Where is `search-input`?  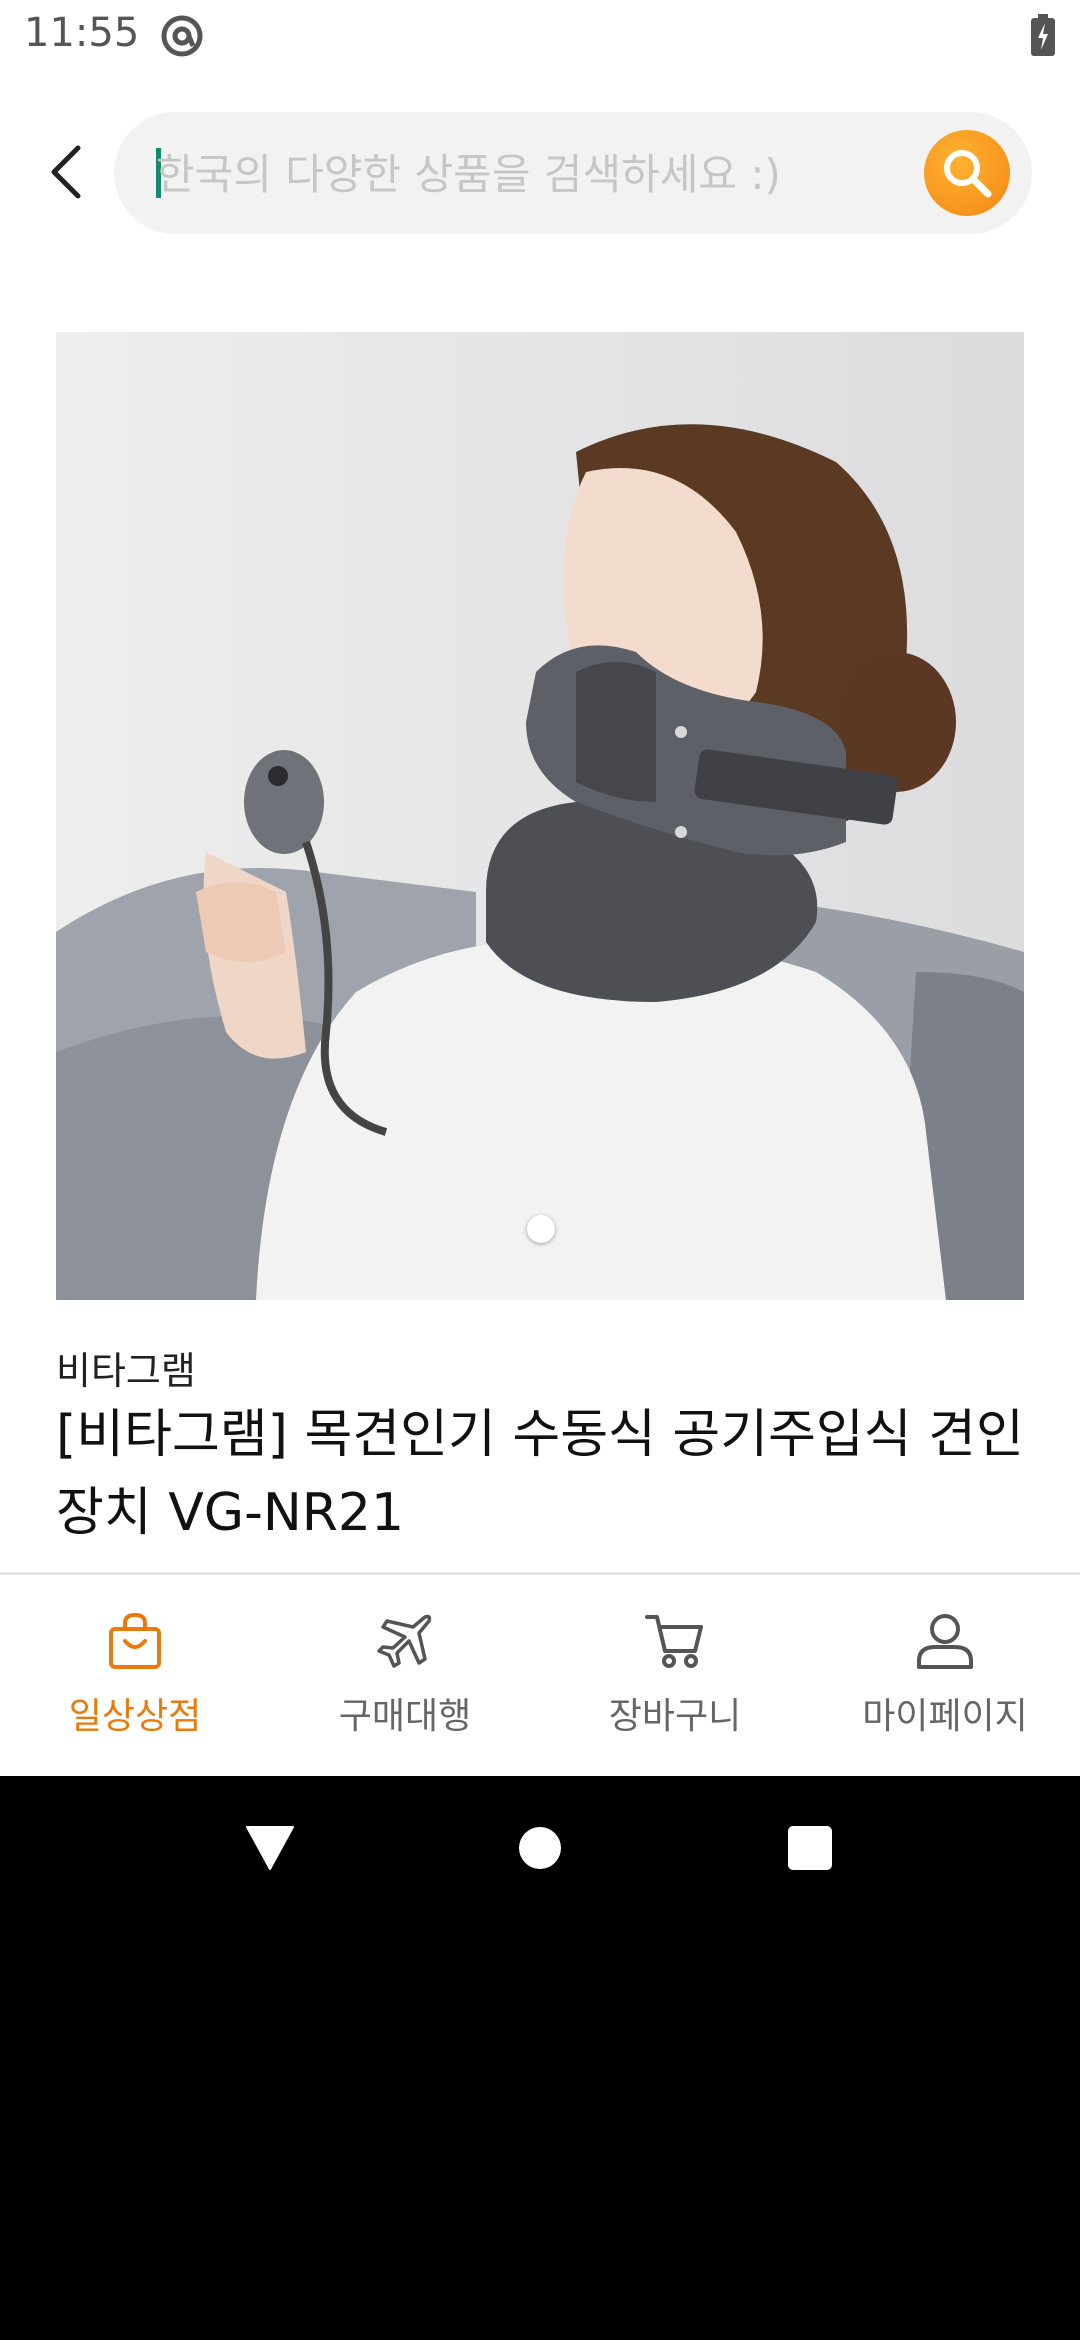
search-input is located at coordinates (536, 174).